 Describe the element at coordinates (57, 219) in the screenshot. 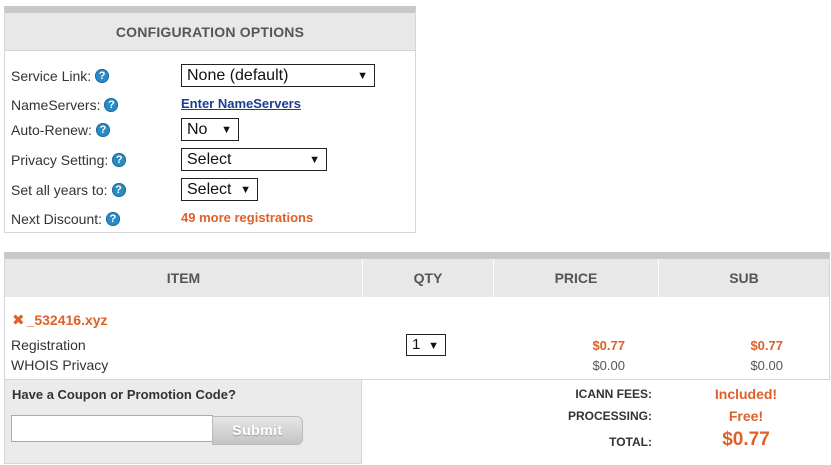

I see `next-discount-label: Next Discount:` at that location.